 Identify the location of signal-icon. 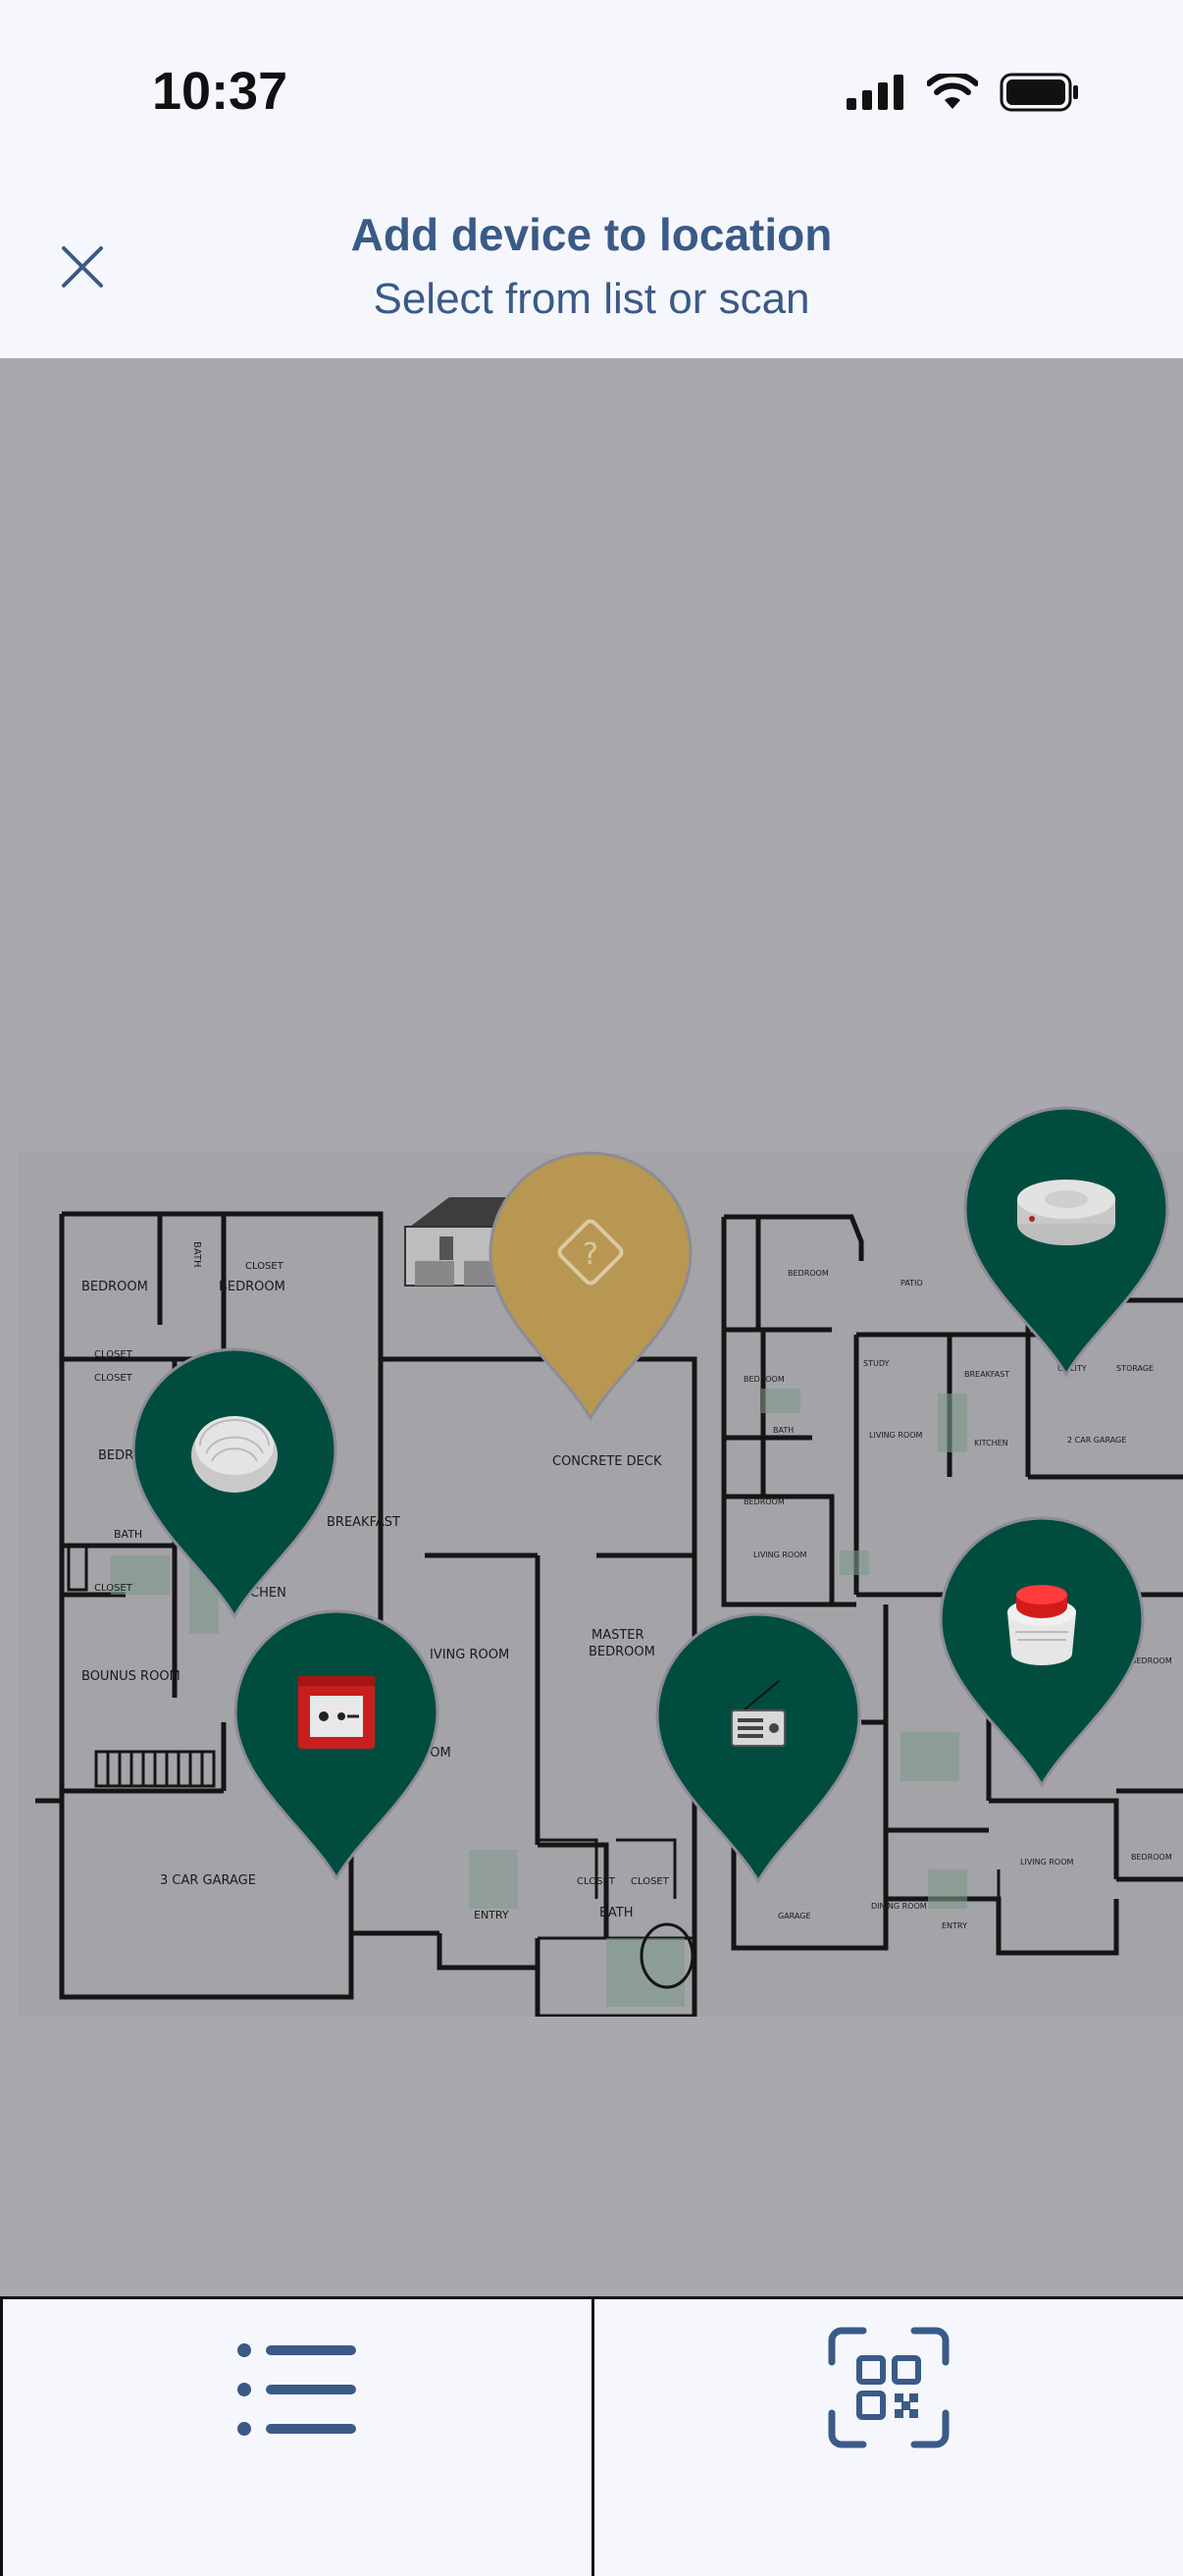
(875, 92).